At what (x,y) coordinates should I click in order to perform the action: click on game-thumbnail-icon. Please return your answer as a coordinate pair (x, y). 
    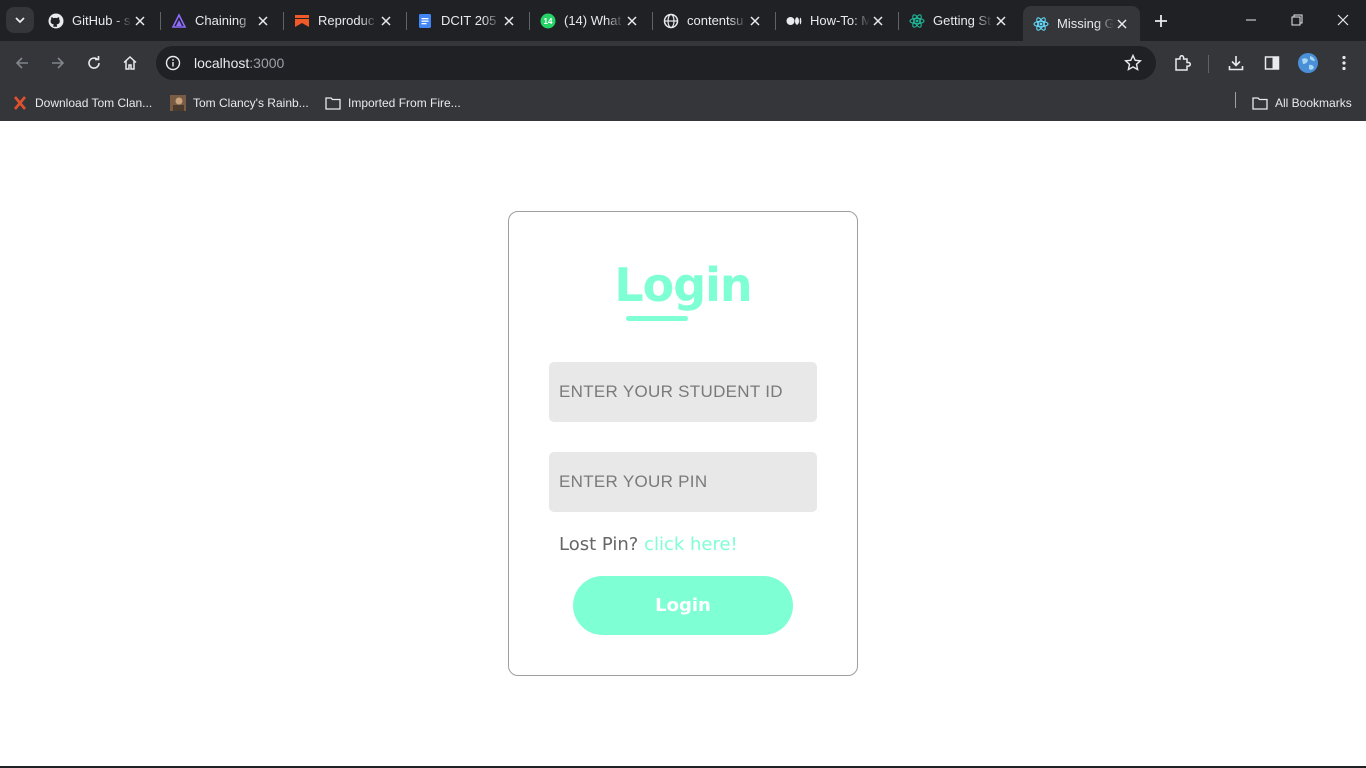
    Looking at the image, I should click on (178, 103).